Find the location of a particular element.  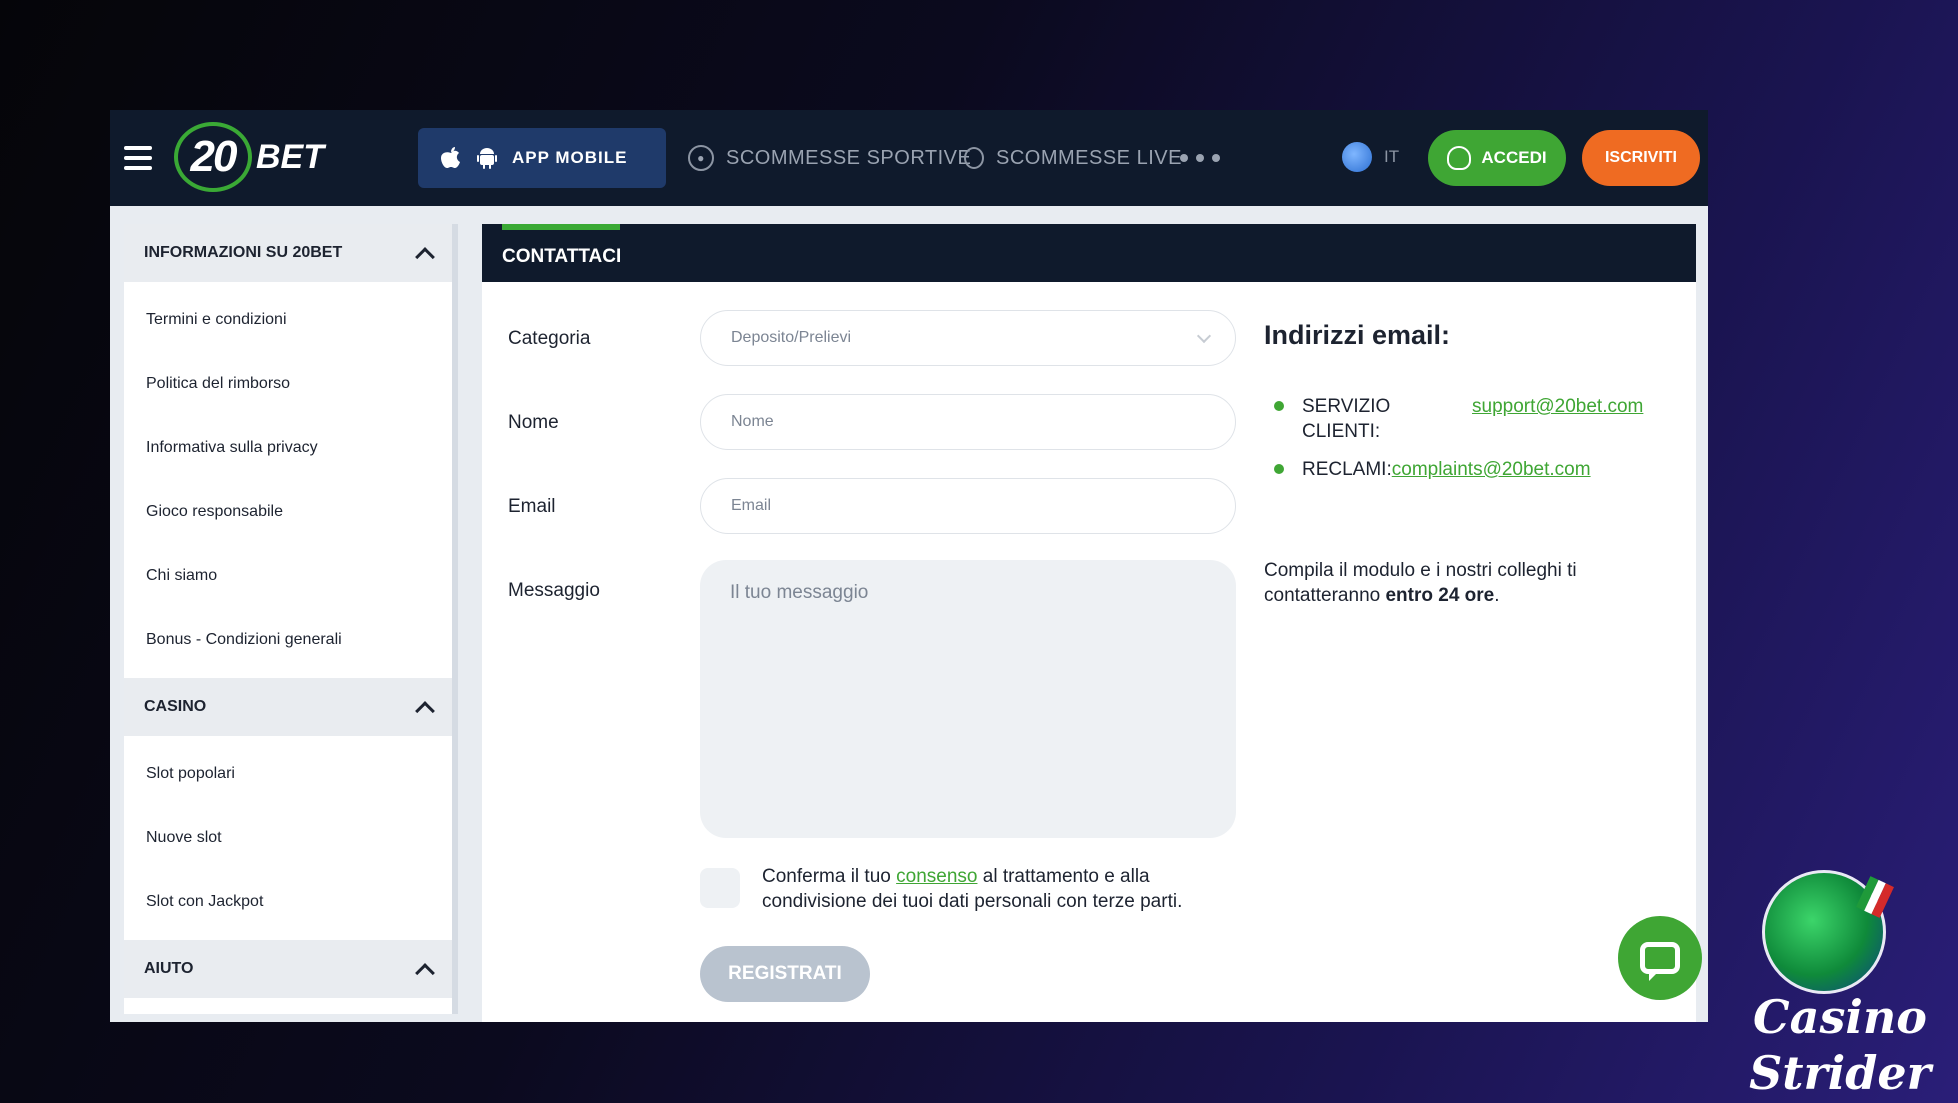

logo-number: 20 is located at coordinates (213, 157).